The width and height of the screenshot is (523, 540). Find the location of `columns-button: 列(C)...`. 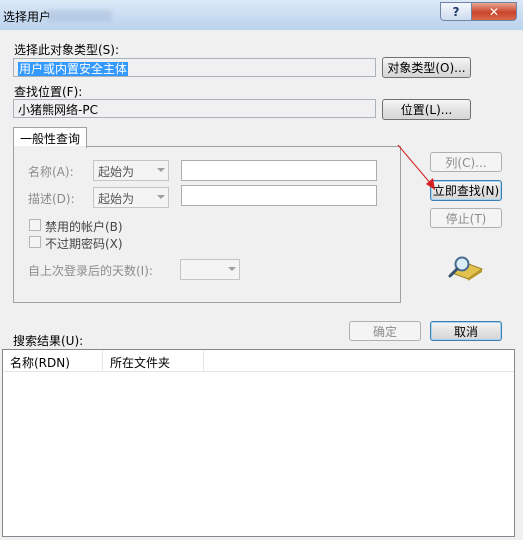

columns-button: 列(C)... is located at coordinates (466, 162).